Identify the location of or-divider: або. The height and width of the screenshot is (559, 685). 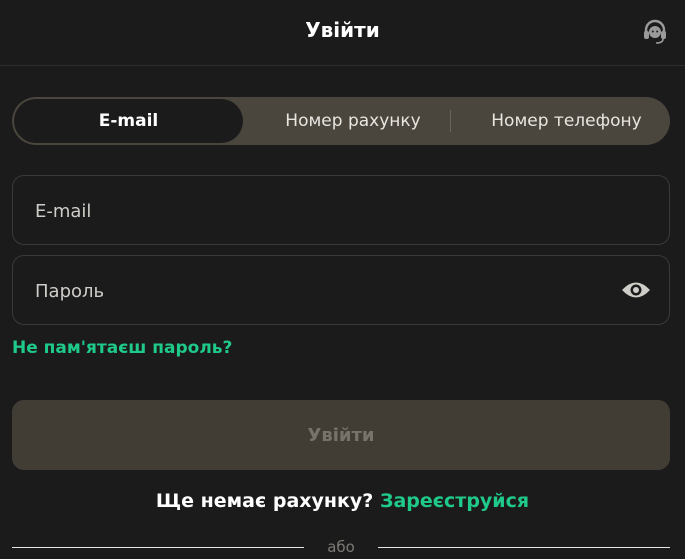
(341, 548).